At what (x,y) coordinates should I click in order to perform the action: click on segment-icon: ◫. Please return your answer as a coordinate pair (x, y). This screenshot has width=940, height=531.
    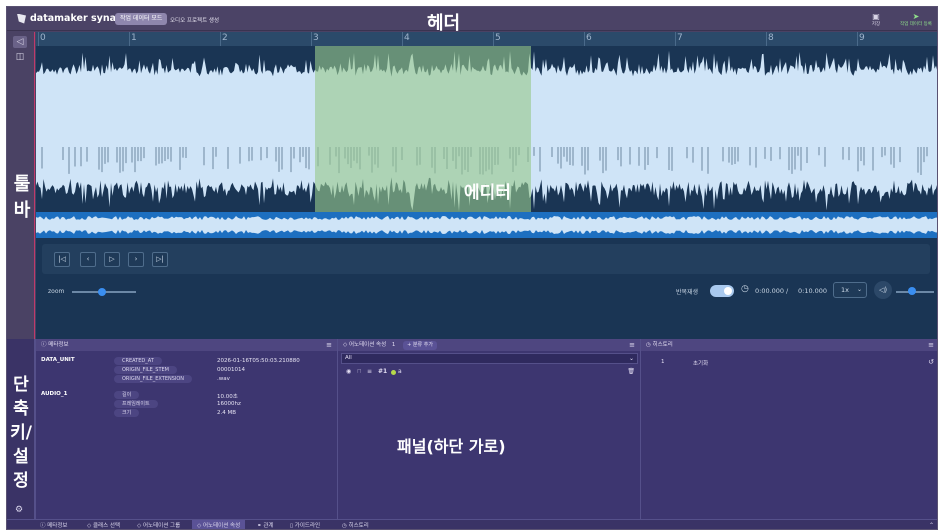
    Looking at the image, I should click on (20, 57).